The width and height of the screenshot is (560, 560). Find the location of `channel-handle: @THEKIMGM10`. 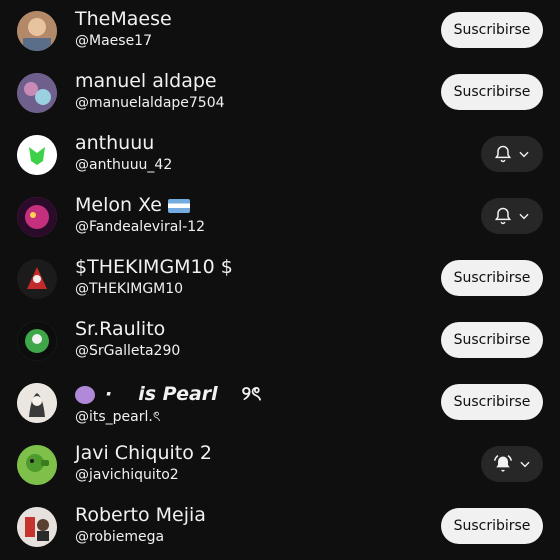

channel-handle: @THEKIMGM10 is located at coordinates (129, 289).